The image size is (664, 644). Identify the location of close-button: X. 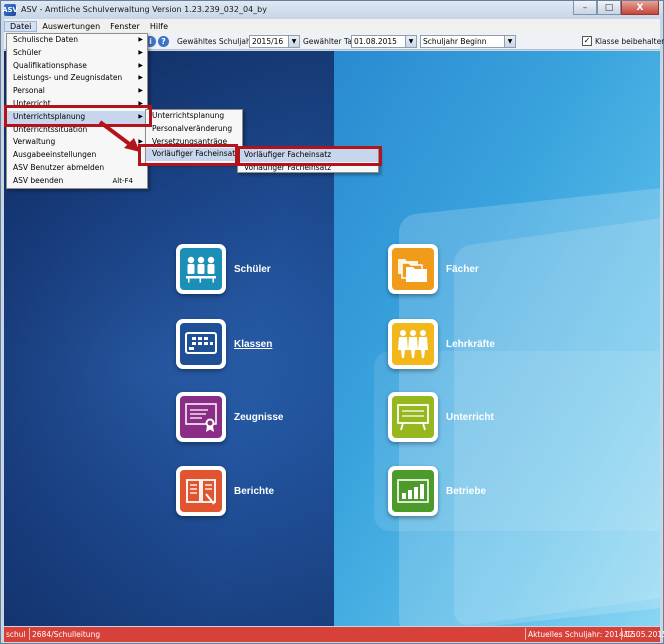
(640, 8).